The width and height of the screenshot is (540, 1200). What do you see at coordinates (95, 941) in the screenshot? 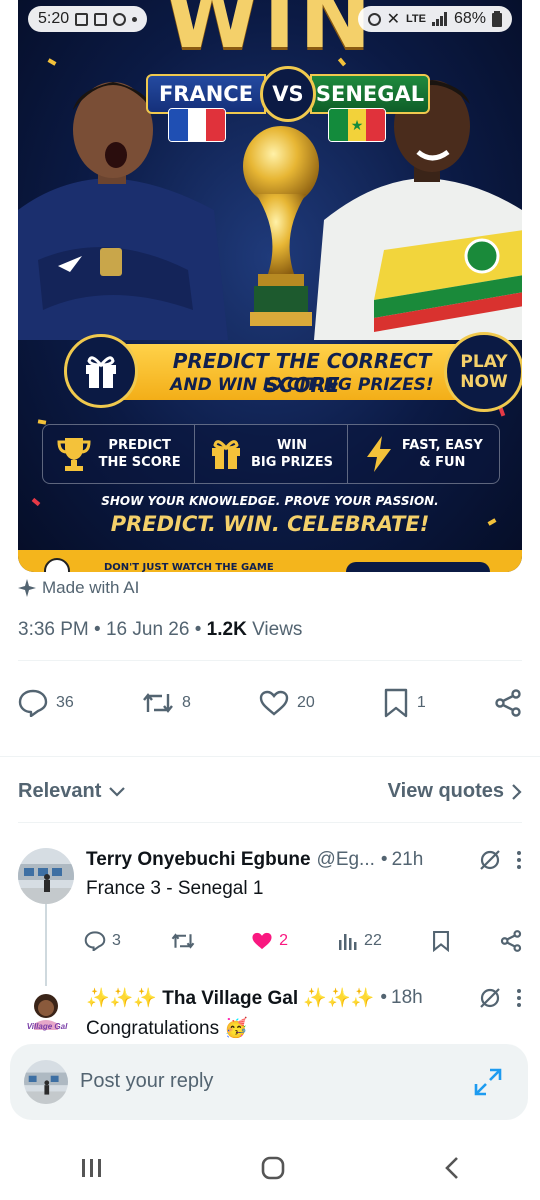
I see `reply-icon` at bounding box center [95, 941].